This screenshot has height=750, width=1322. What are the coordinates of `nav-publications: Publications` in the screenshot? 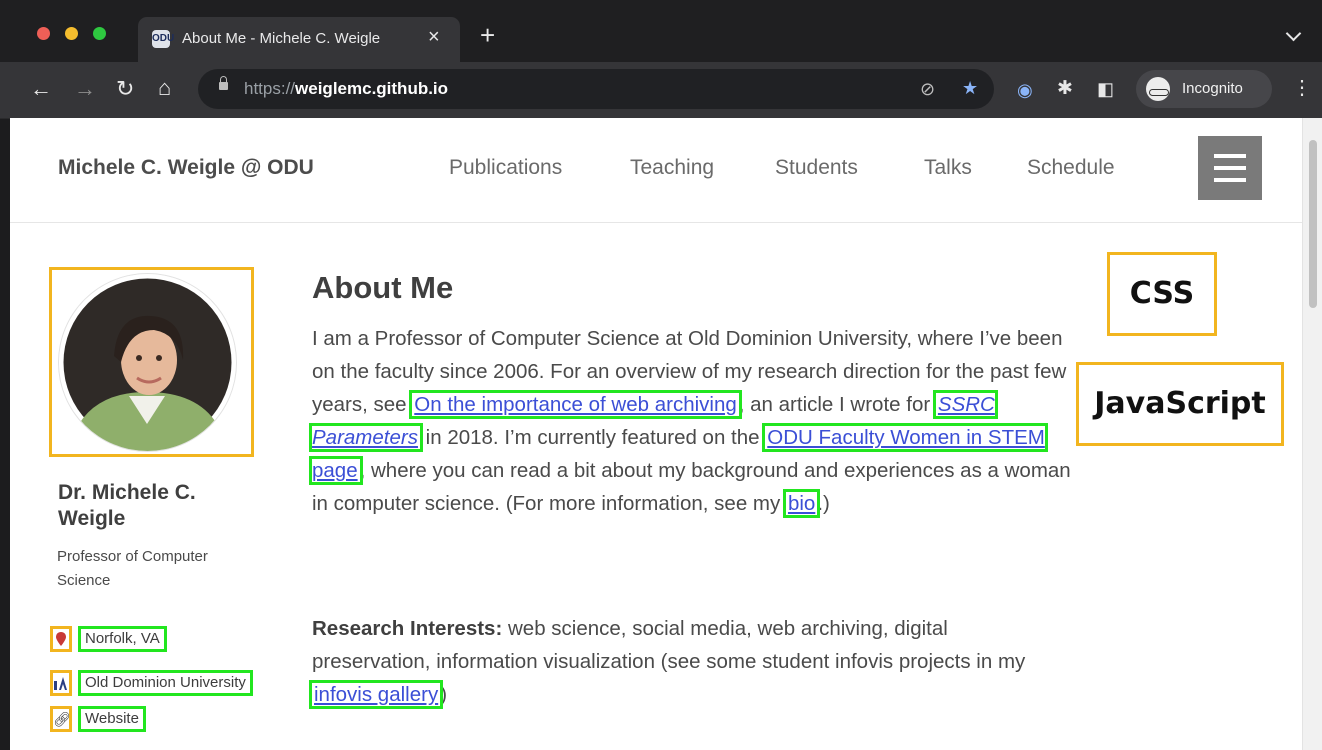 It's located at (505, 168).